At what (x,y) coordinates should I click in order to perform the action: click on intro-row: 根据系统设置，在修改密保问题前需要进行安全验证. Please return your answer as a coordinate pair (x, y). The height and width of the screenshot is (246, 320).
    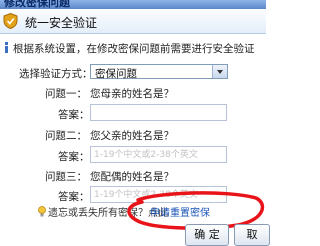
    Looking at the image, I should click on (133, 48).